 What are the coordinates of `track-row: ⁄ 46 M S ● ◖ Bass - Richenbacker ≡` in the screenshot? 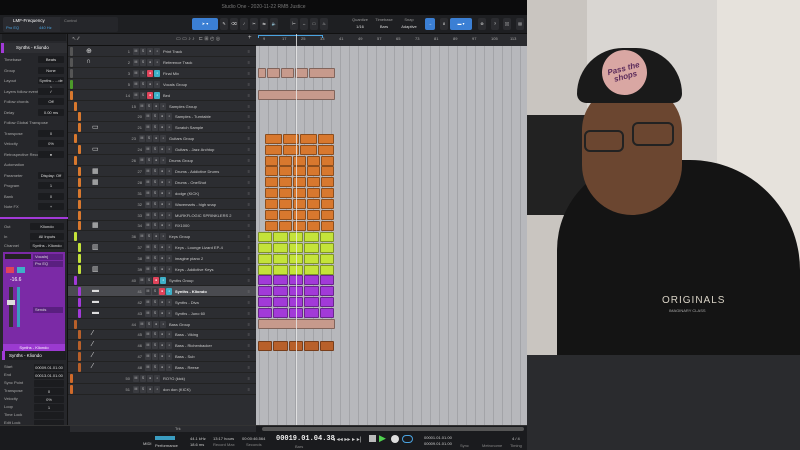 It's located at (162, 346).